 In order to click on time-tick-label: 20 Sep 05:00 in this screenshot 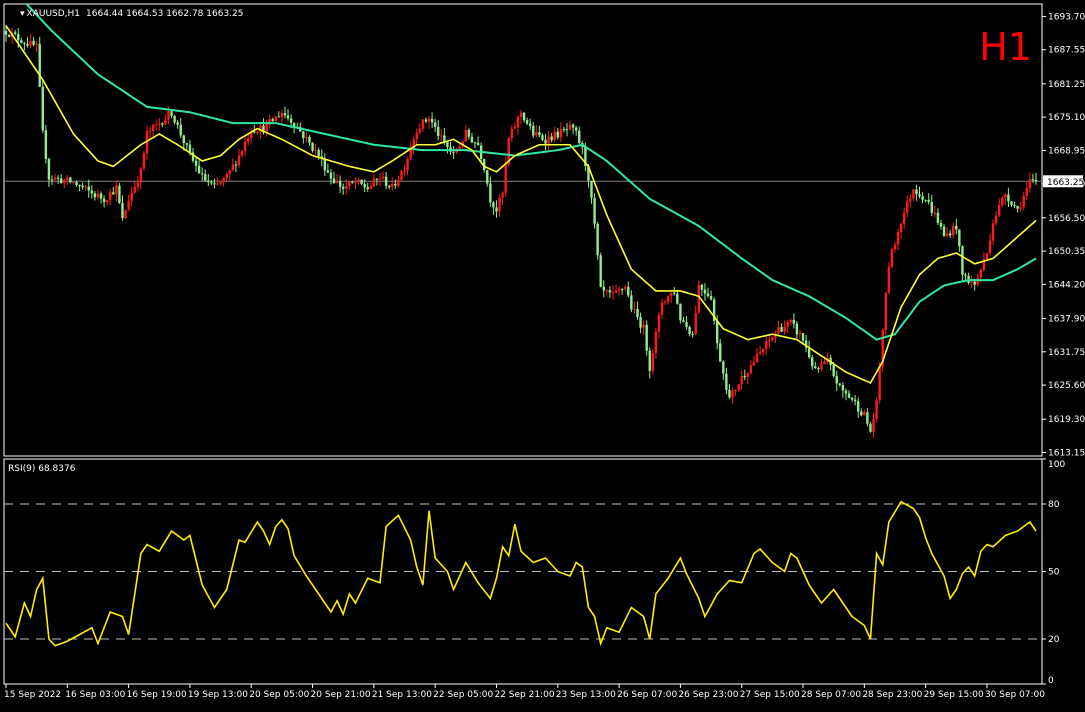, I will do `click(279, 695)`.